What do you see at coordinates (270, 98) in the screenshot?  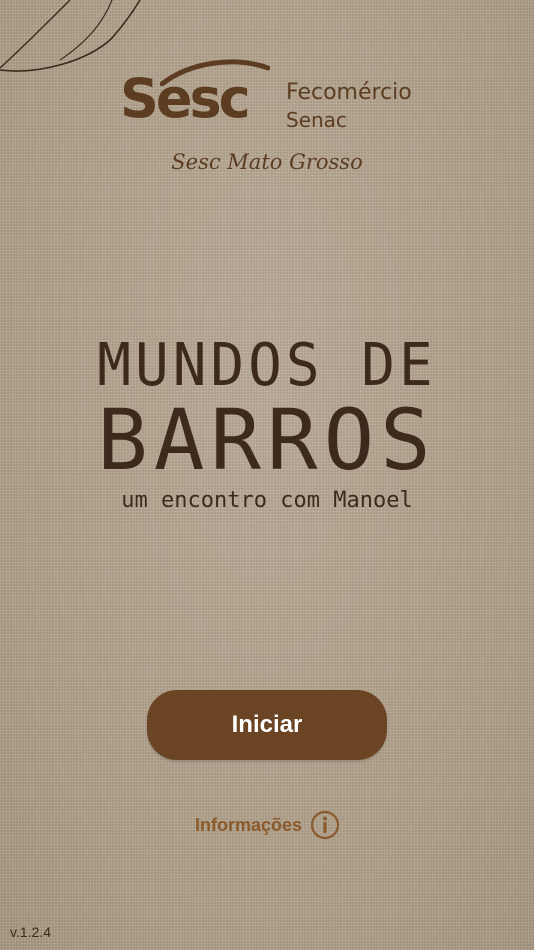 I see `sesc-logo: Sesc Fecomércio Senac` at bounding box center [270, 98].